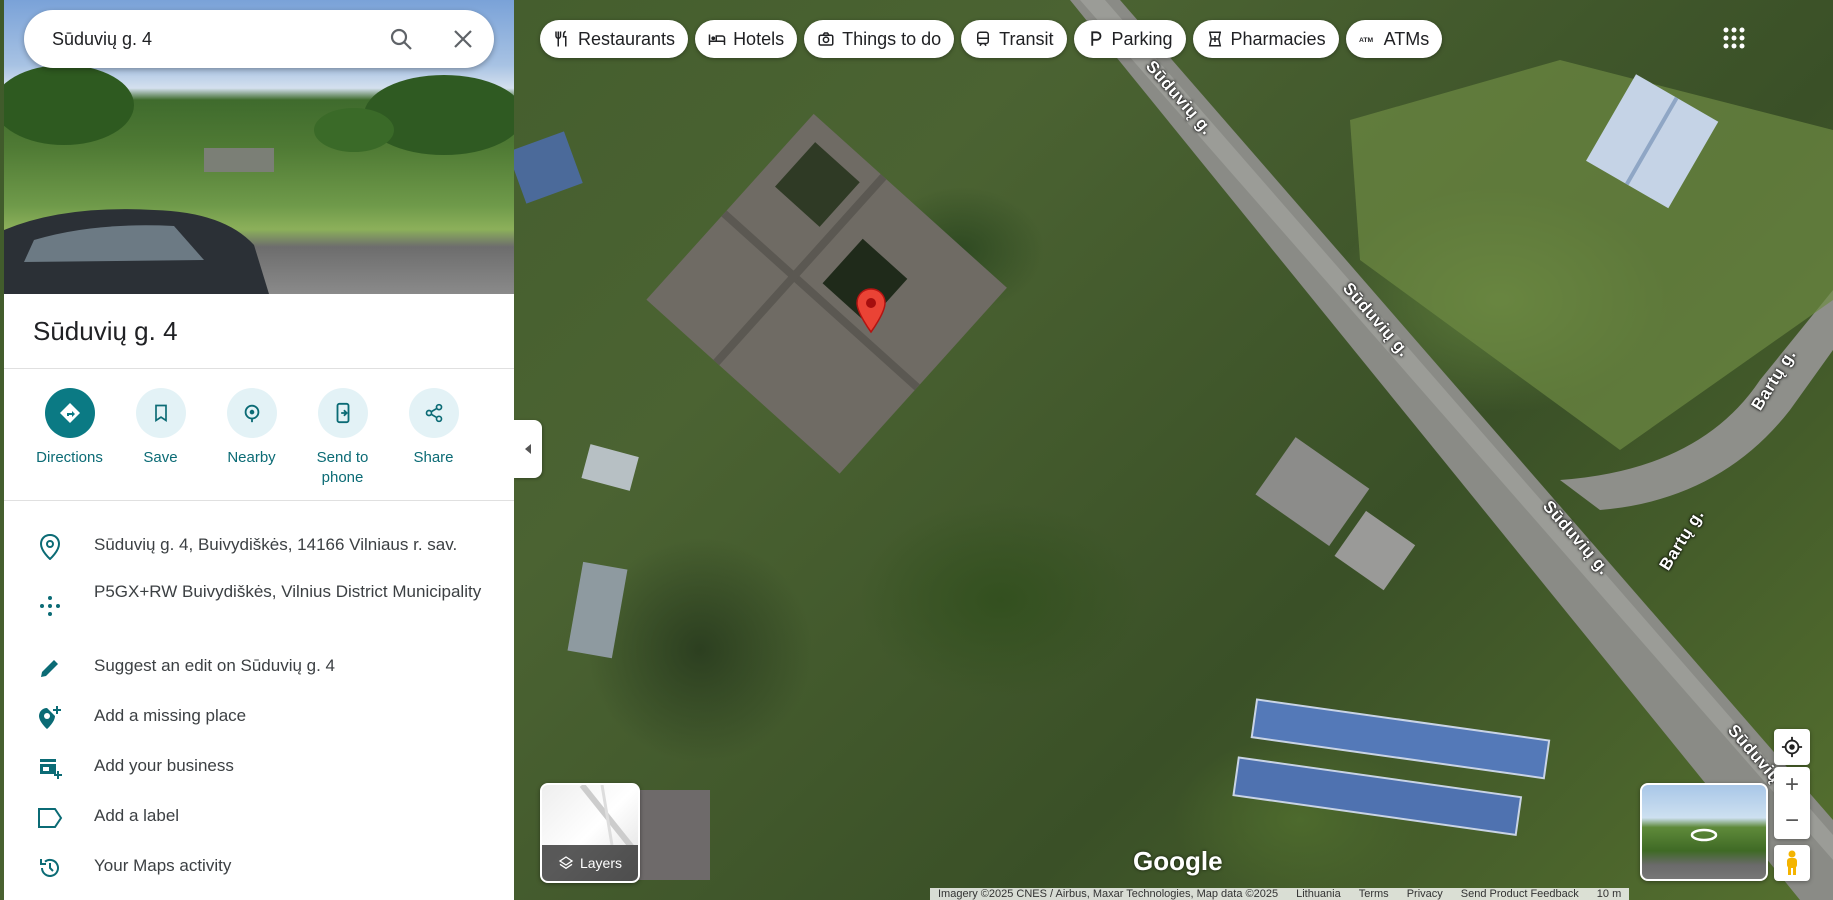 The image size is (1833, 900). I want to click on feedback-link: Send Product Feedback, so click(1520, 894).